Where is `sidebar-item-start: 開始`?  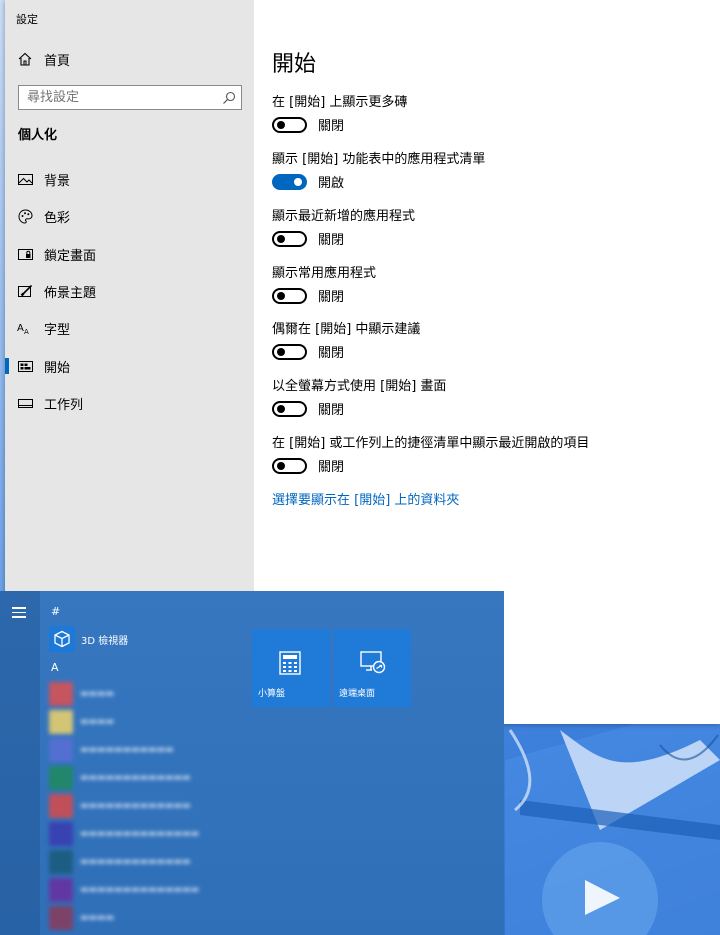 sidebar-item-start: 開始 is located at coordinates (129, 366).